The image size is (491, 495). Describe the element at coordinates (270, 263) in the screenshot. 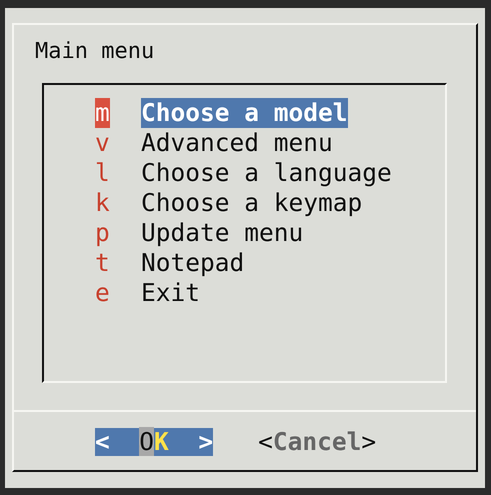

I see `menu-item: t Notepad` at that location.